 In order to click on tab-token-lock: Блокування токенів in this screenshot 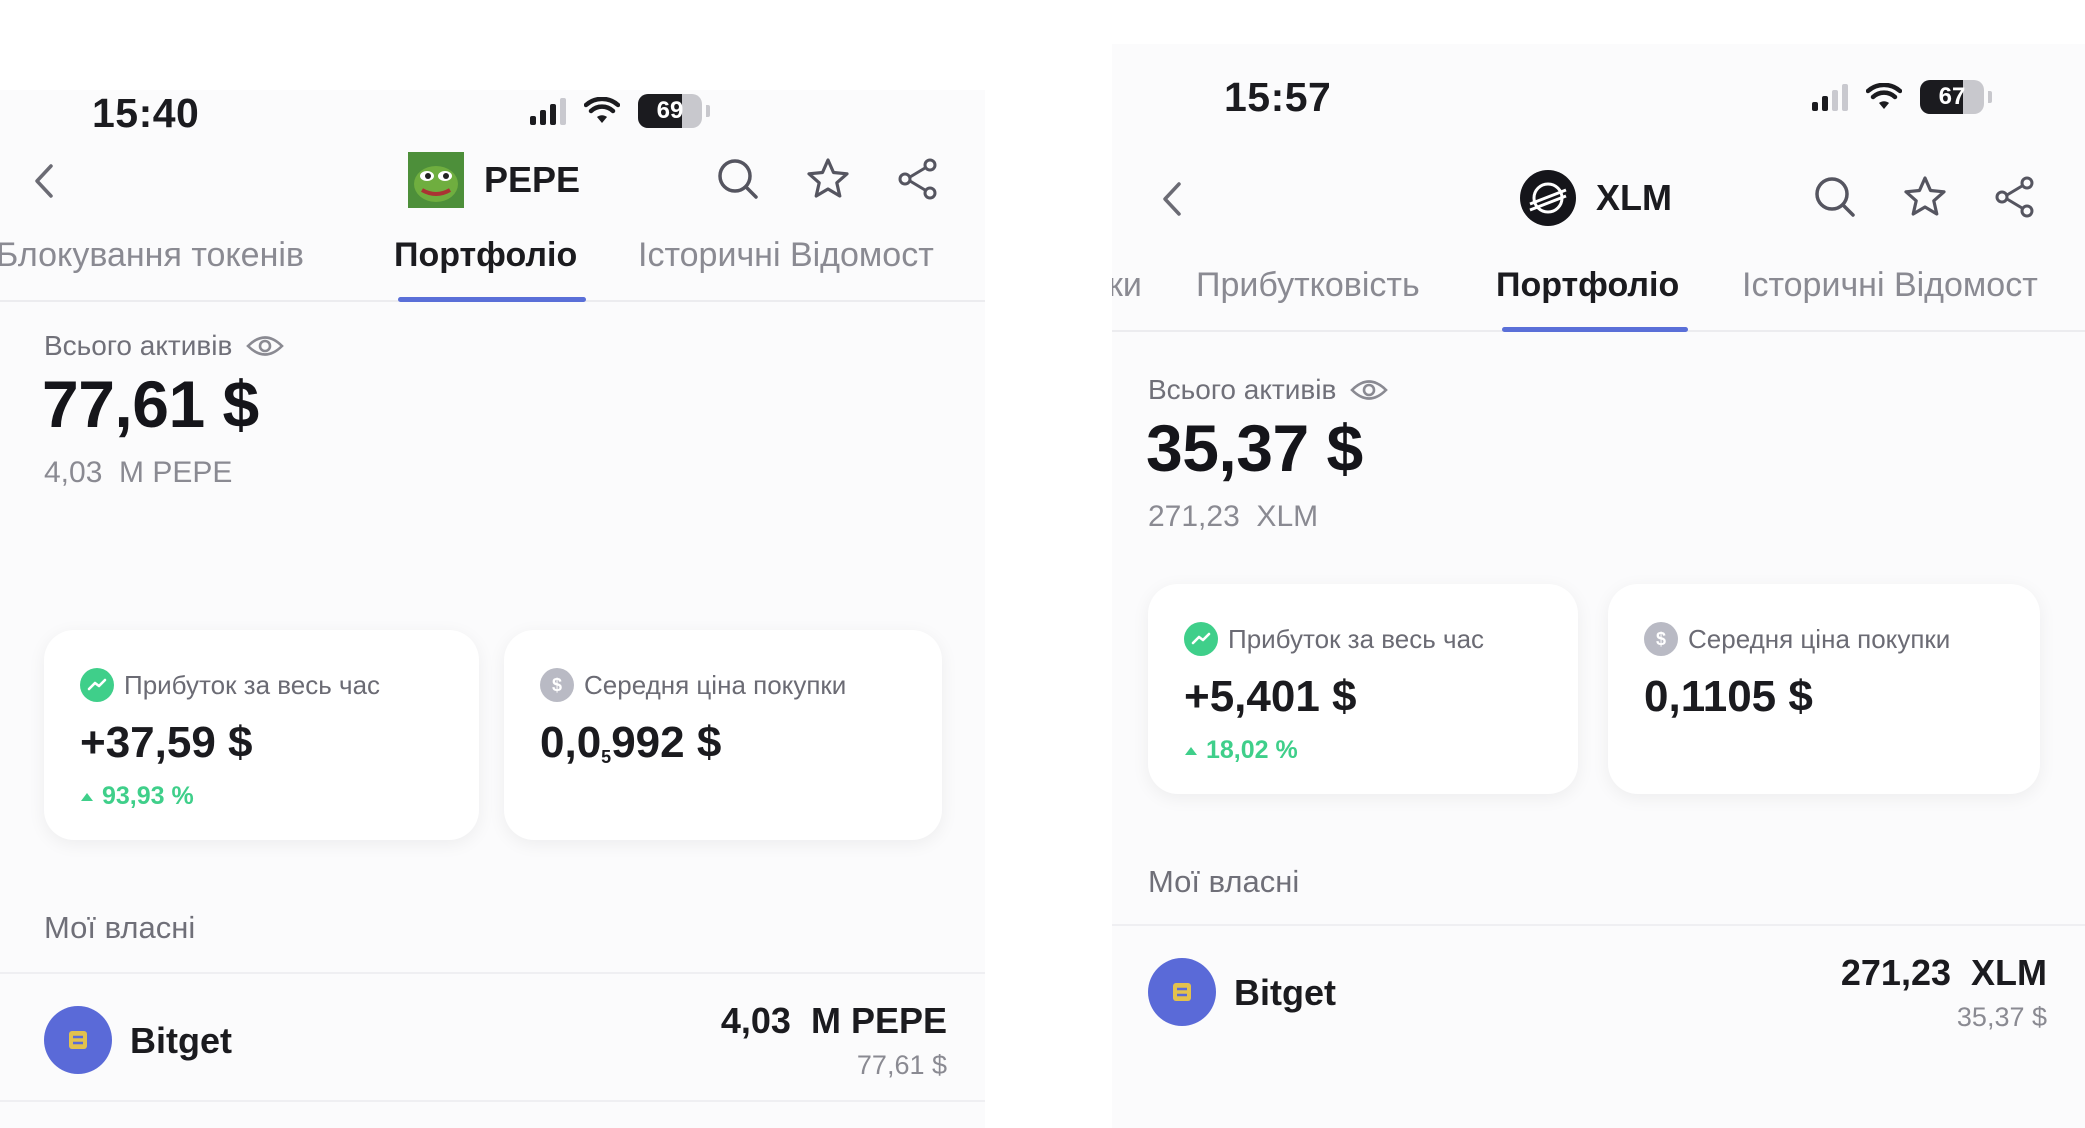, I will do `click(152, 255)`.